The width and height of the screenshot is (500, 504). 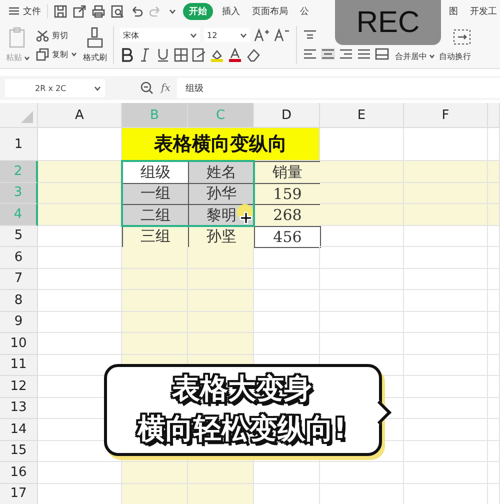 What do you see at coordinates (165, 88) in the screenshot?
I see `fx-label: fx` at bounding box center [165, 88].